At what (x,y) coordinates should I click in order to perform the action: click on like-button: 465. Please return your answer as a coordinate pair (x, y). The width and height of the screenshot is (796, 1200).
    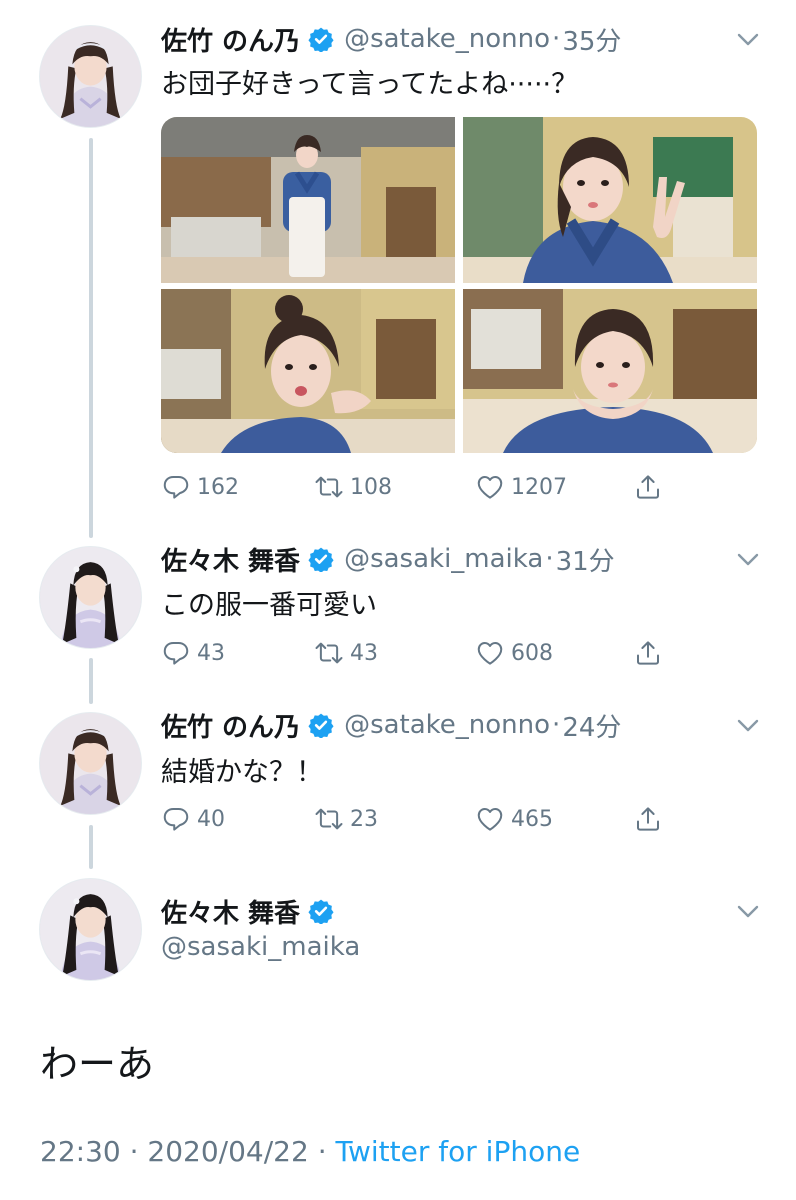
    Looking at the image, I should click on (514, 819).